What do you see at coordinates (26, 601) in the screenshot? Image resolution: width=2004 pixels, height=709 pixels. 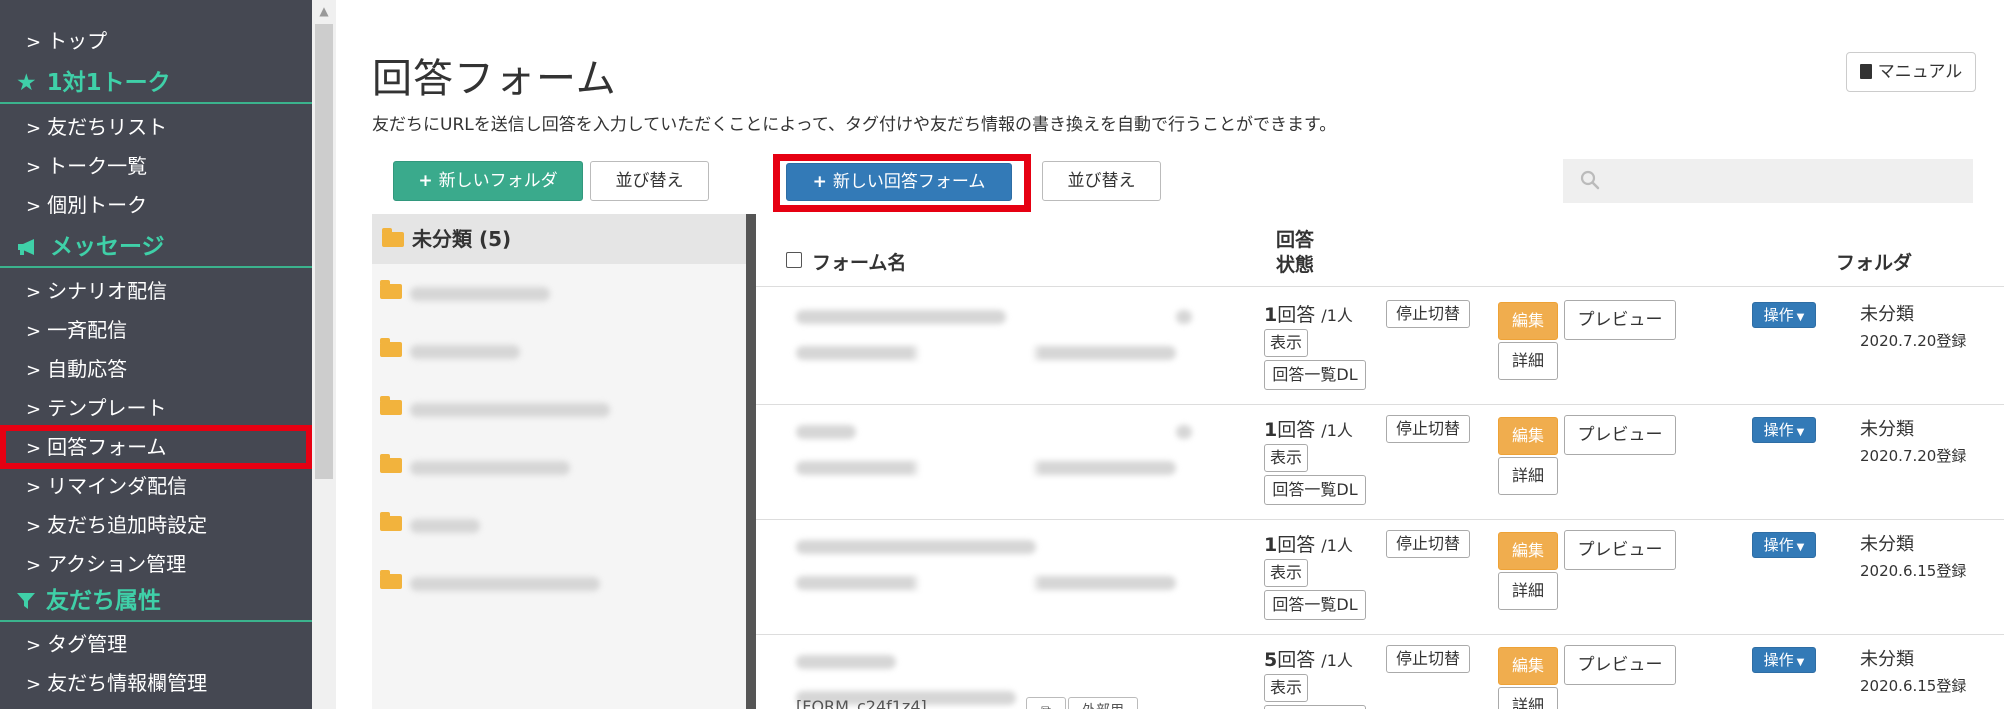 I see `filter-icon` at bounding box center [26, 601].